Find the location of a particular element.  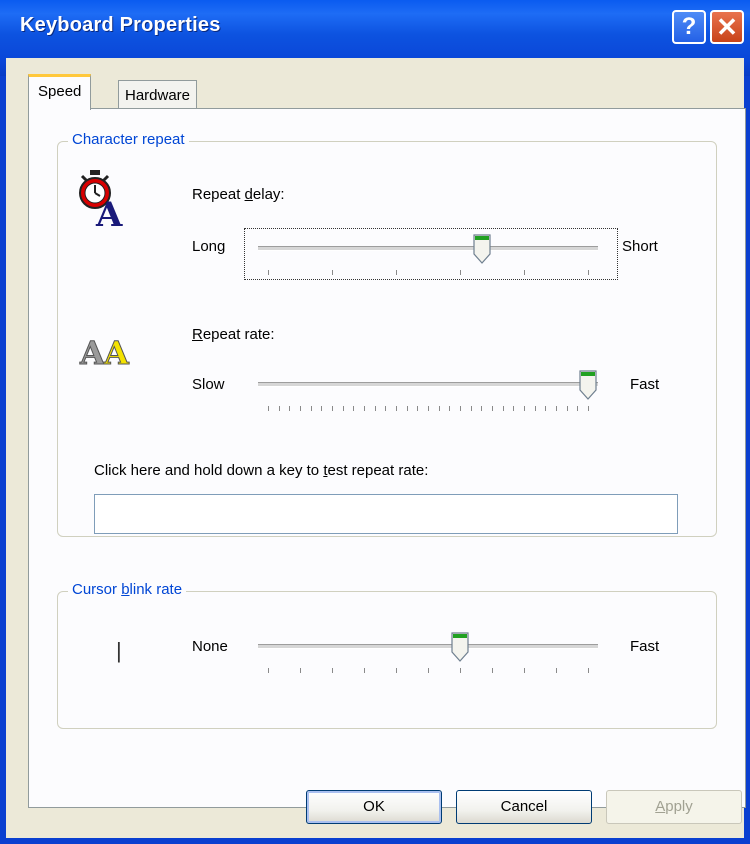

close-icon: ✕ is located at coordinates (727, 27).